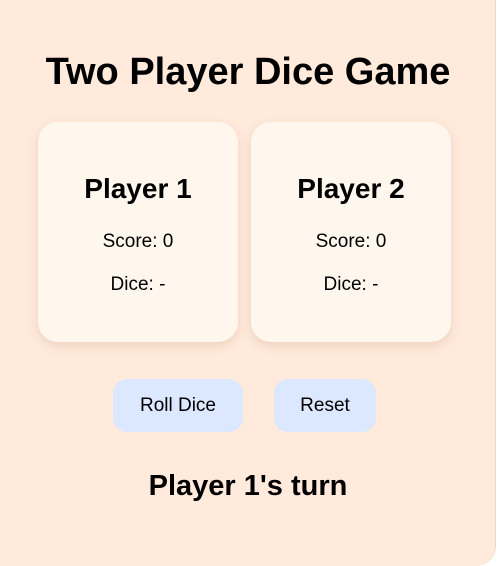 The height and width of the screenshot is (566, 498). I want to click on player-2-dice: Dice: -, so click(351, 284).